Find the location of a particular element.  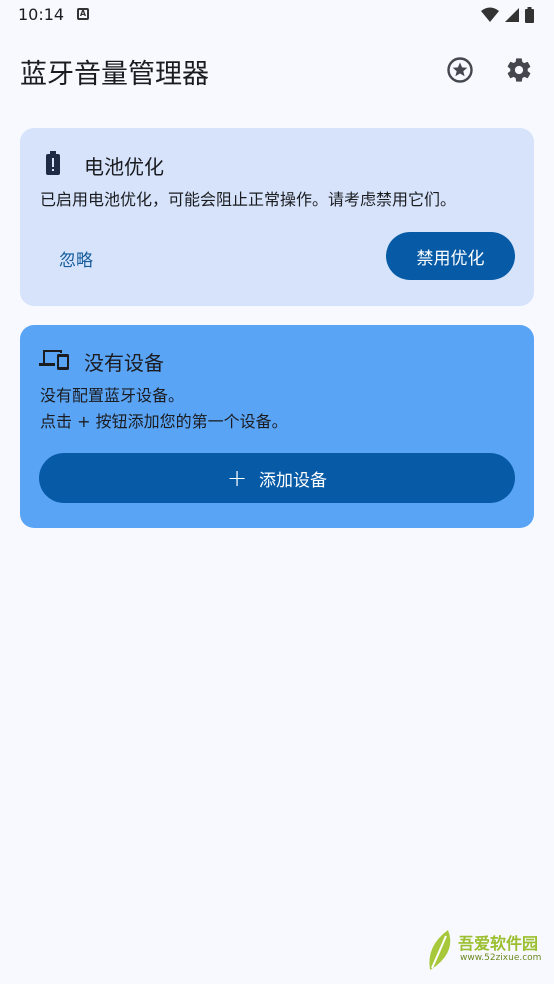

devices-icon is located at coordinates (54, 360).